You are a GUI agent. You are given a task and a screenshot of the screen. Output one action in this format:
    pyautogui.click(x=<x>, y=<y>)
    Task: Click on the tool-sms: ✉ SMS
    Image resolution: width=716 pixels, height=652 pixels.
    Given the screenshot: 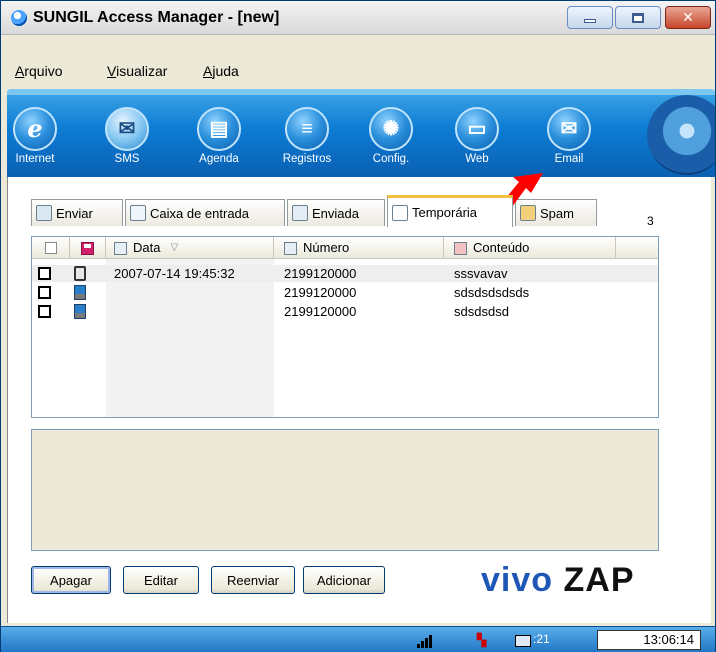 What is the action you would take?
    pyautogui.click(x=127, y=136)
    